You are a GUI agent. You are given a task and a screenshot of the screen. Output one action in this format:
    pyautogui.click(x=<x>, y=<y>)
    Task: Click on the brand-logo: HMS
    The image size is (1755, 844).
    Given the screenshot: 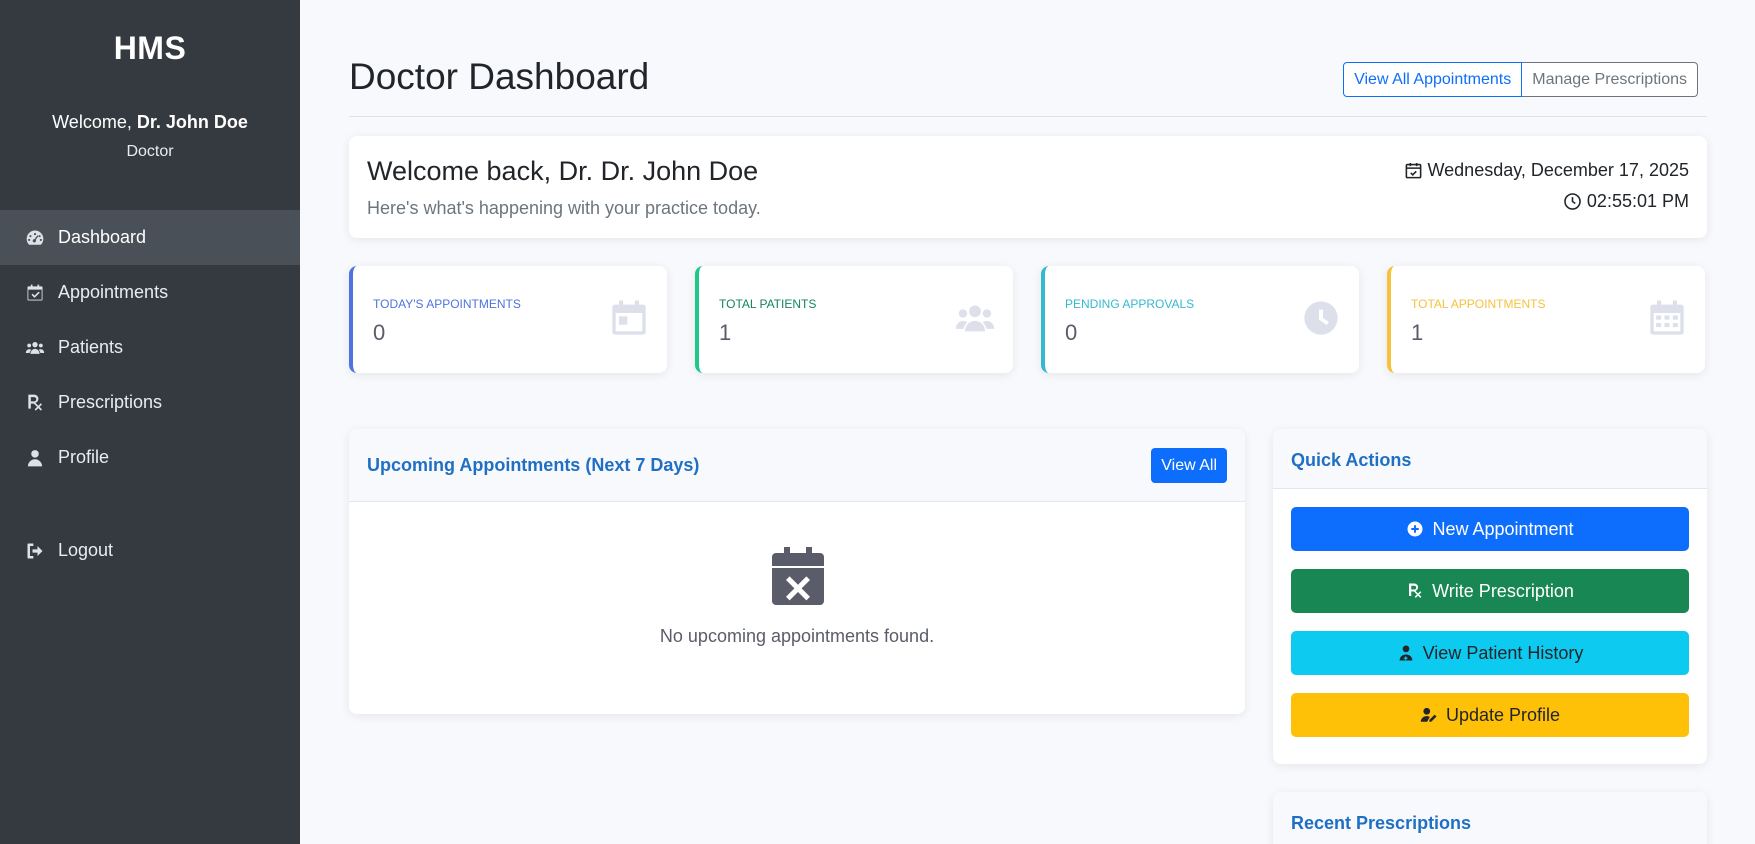 What is the action you would take?
    pyautogui.click(x=150, y=45)
    